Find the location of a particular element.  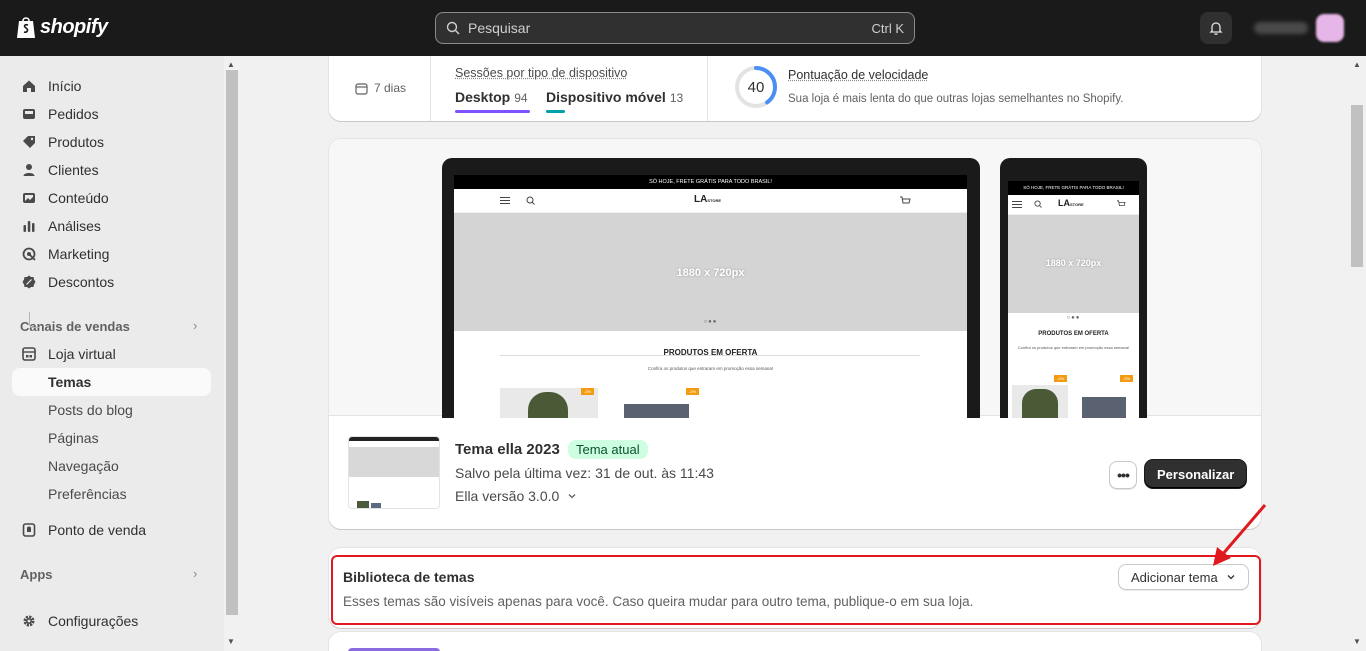

person-icon is located at coordinates (29, 170).